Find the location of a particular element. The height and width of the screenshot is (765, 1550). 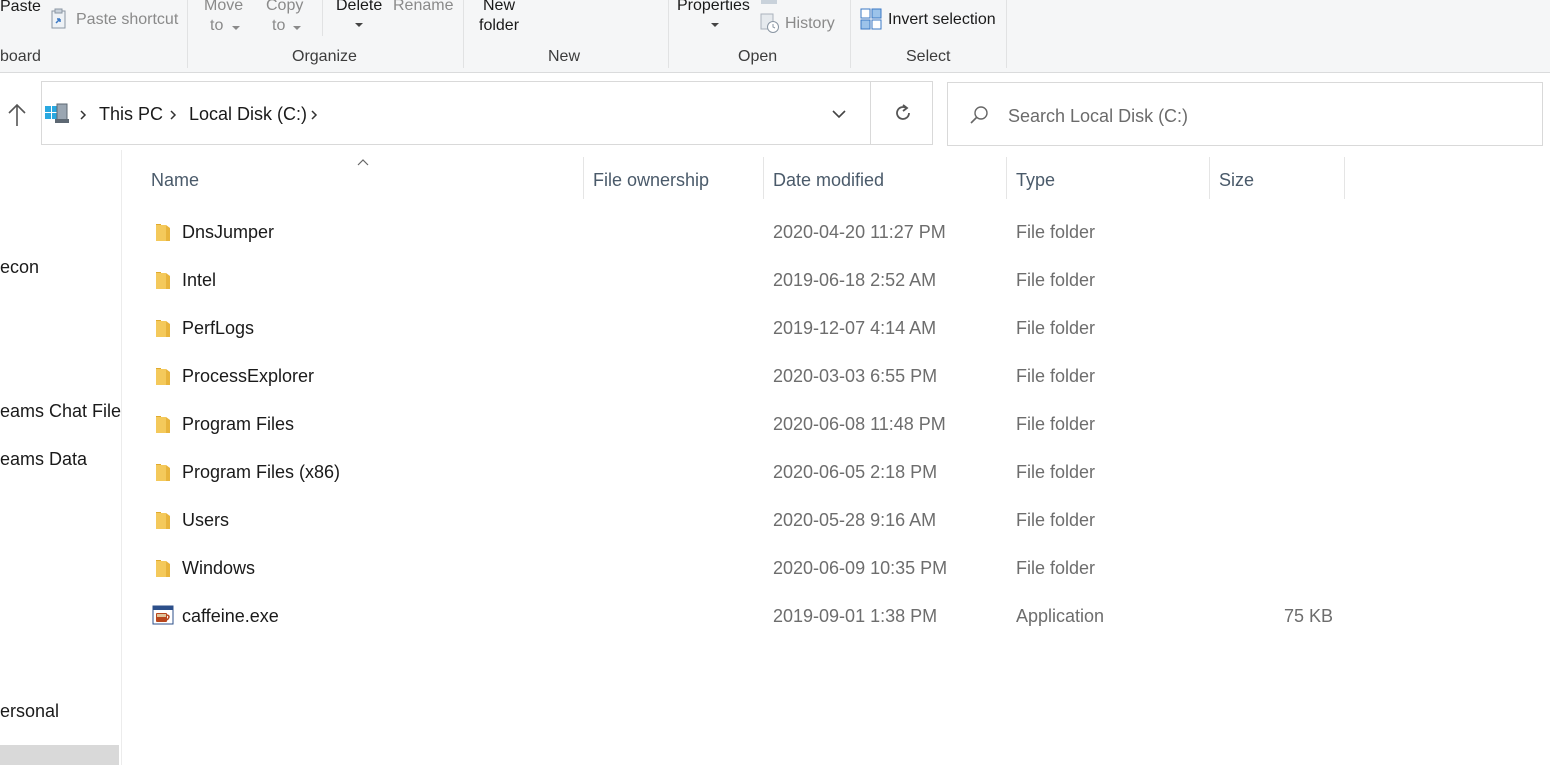

history-label: History is located at coordinates (810, 23).